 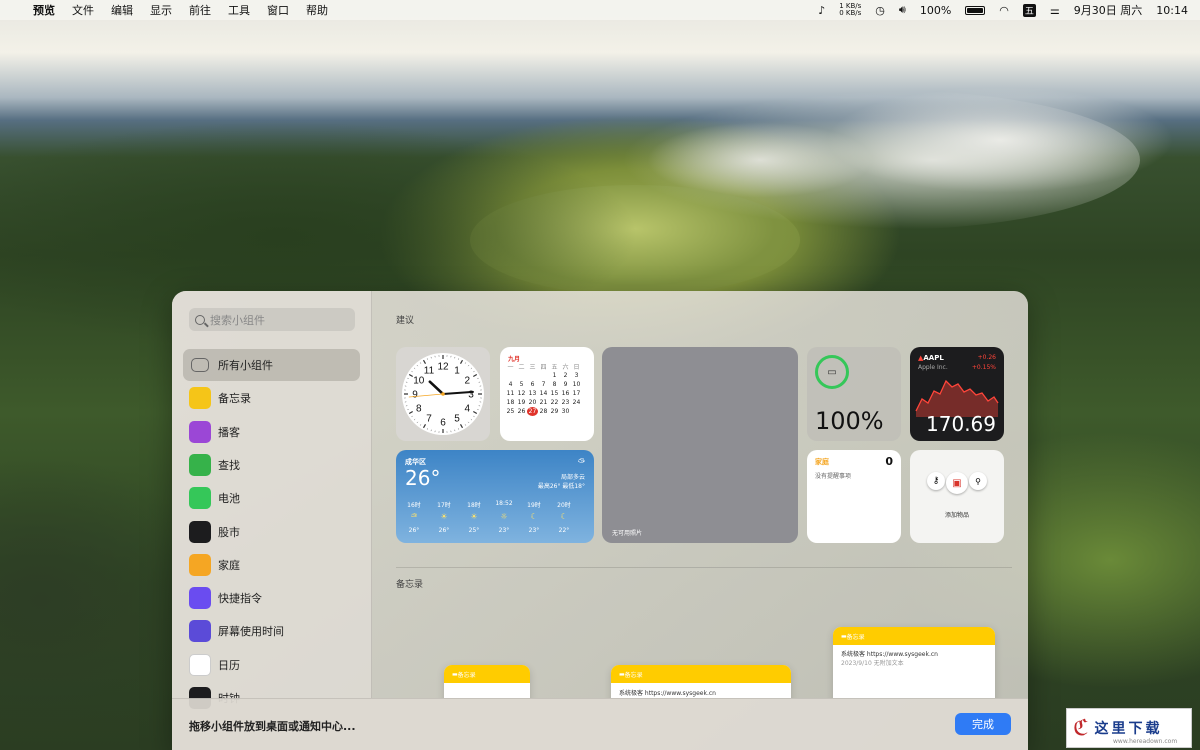 I want to click on battery-widget: ▭ 100%, so click(x=854, y=394).